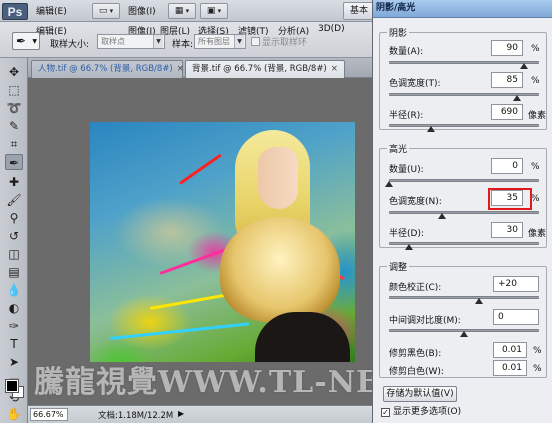 The height and width of the screenshot is (423, 552). I want to click on checkbox-box, so click(255, 41).